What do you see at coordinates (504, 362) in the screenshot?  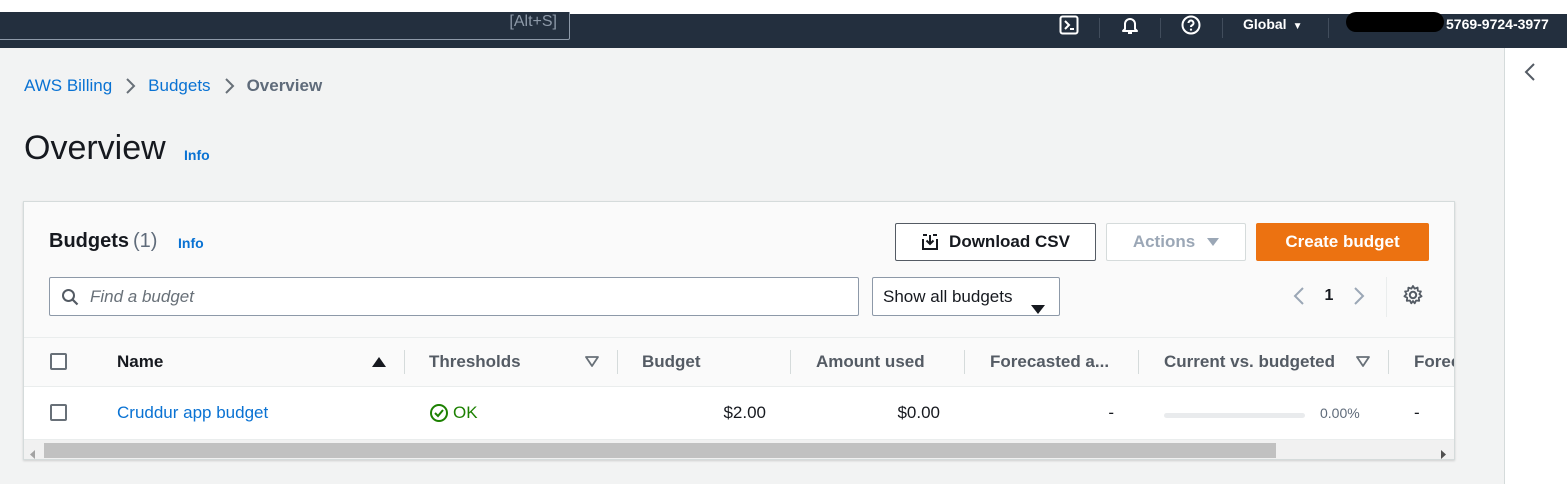 I see `column-header-thresholds: Thresholds` at bounding box center [504, 362].